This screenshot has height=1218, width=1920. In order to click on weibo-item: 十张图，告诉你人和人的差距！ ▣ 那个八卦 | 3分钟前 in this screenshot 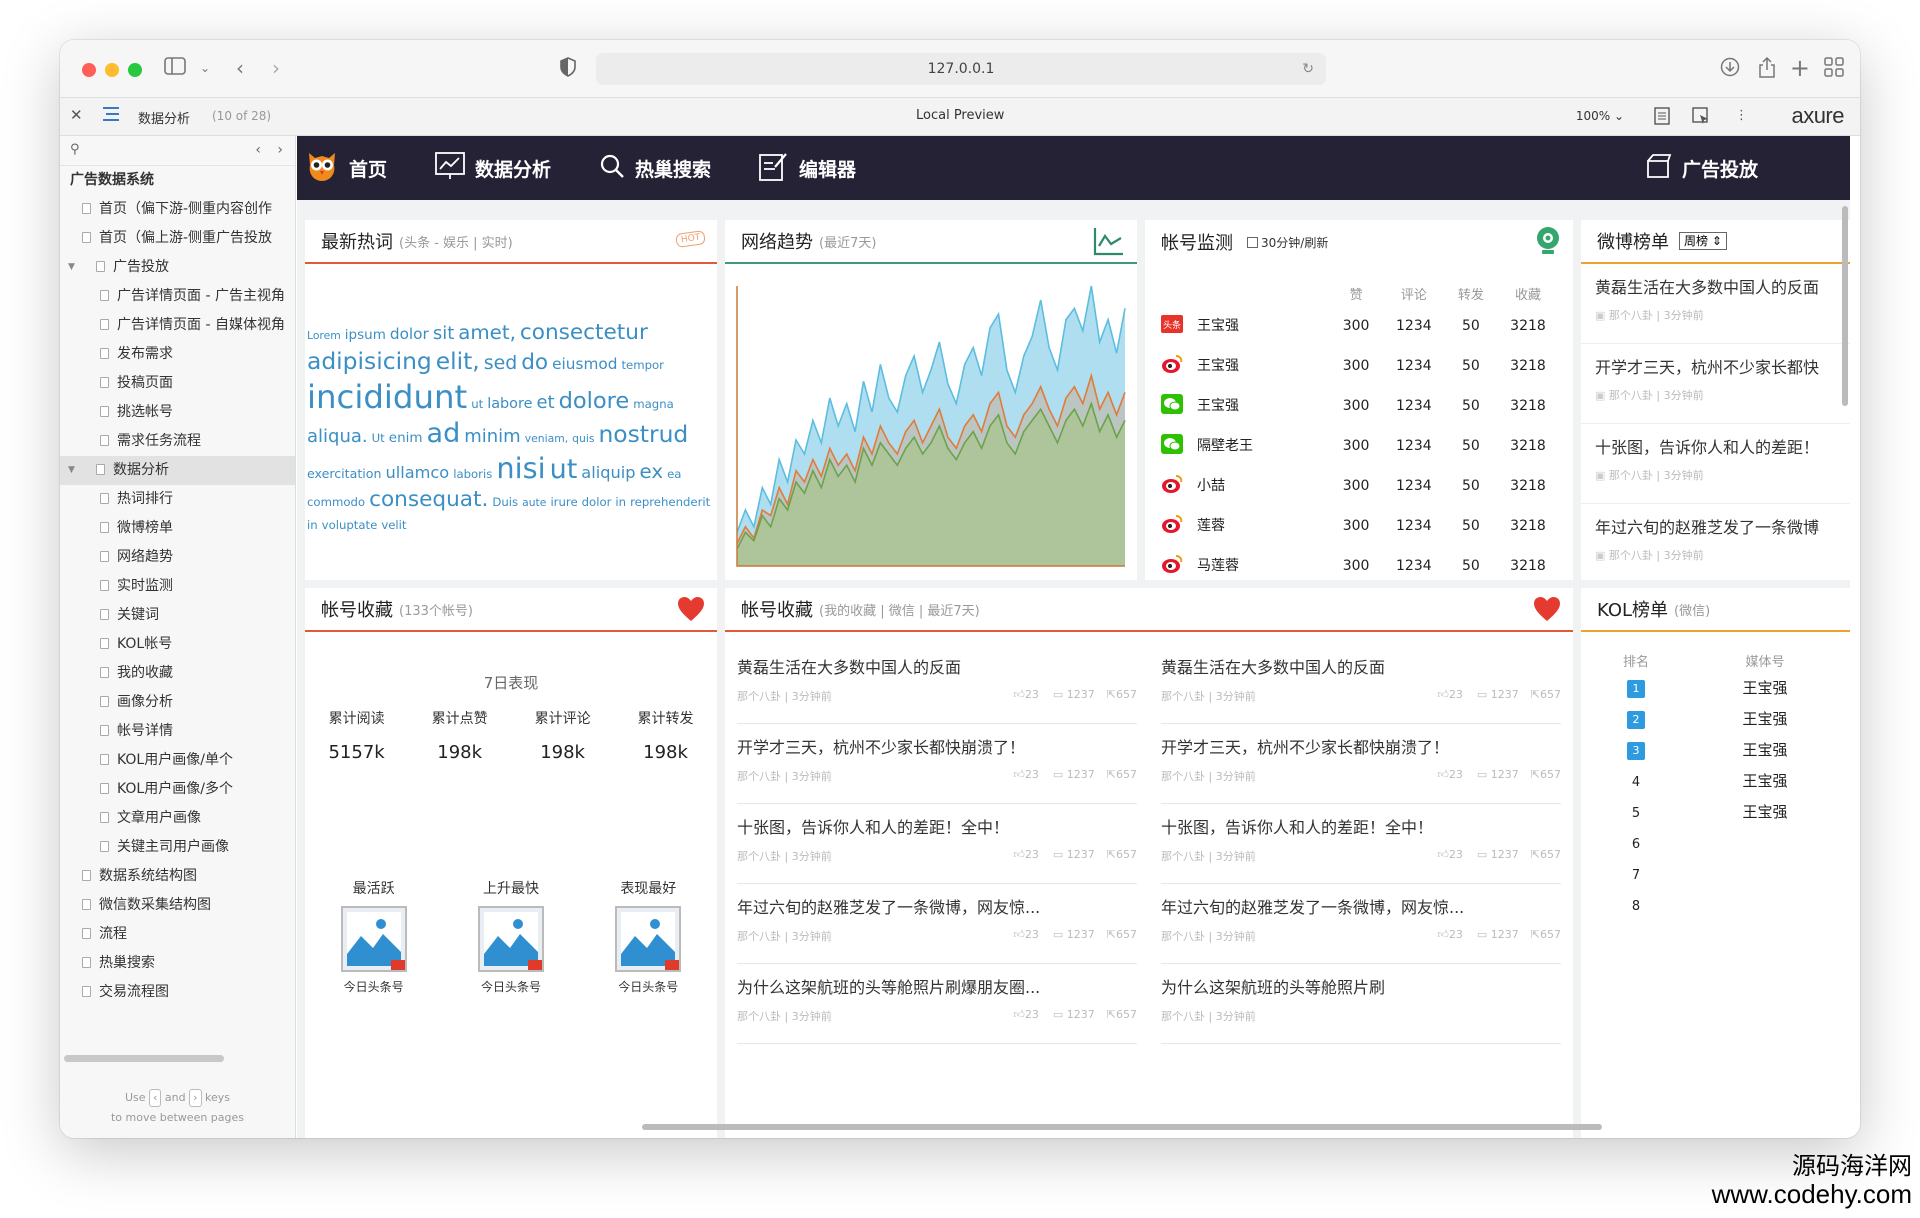, I will do `click(1715, 464)`.